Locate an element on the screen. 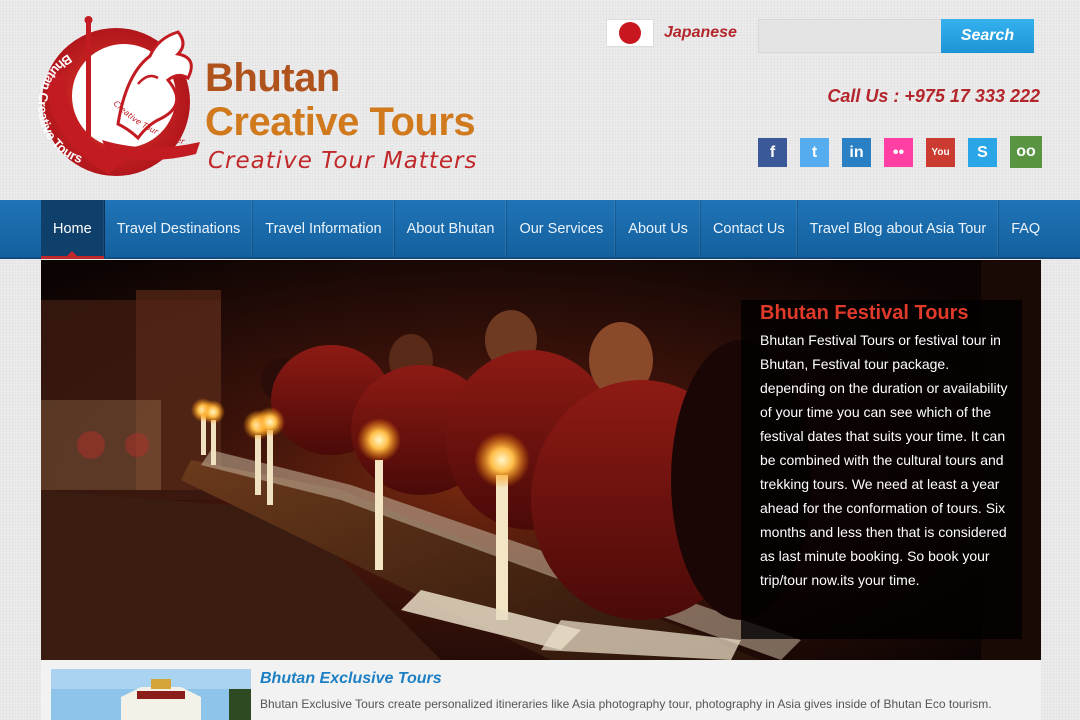 The image size is (1080, 720). tripadvisor-icon: oo is located at coordinates (1026, 152).